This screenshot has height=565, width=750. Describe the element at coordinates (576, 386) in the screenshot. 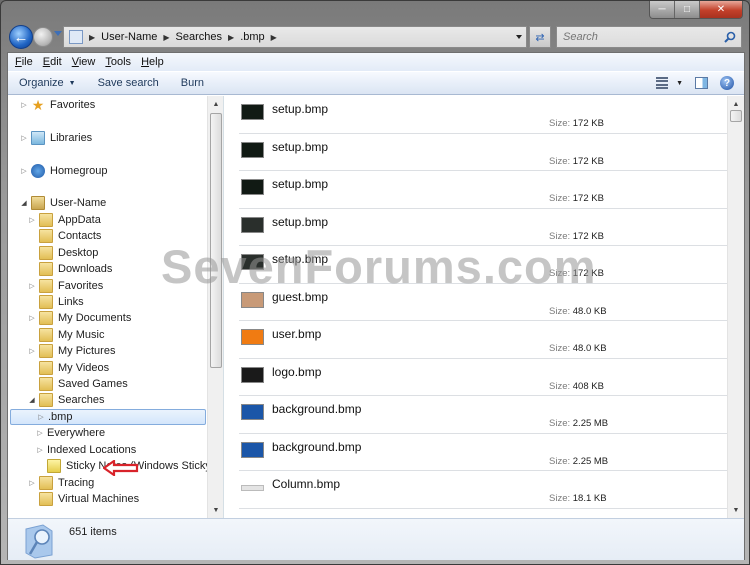

I see `file-size: Size: 408 KB` at that location.